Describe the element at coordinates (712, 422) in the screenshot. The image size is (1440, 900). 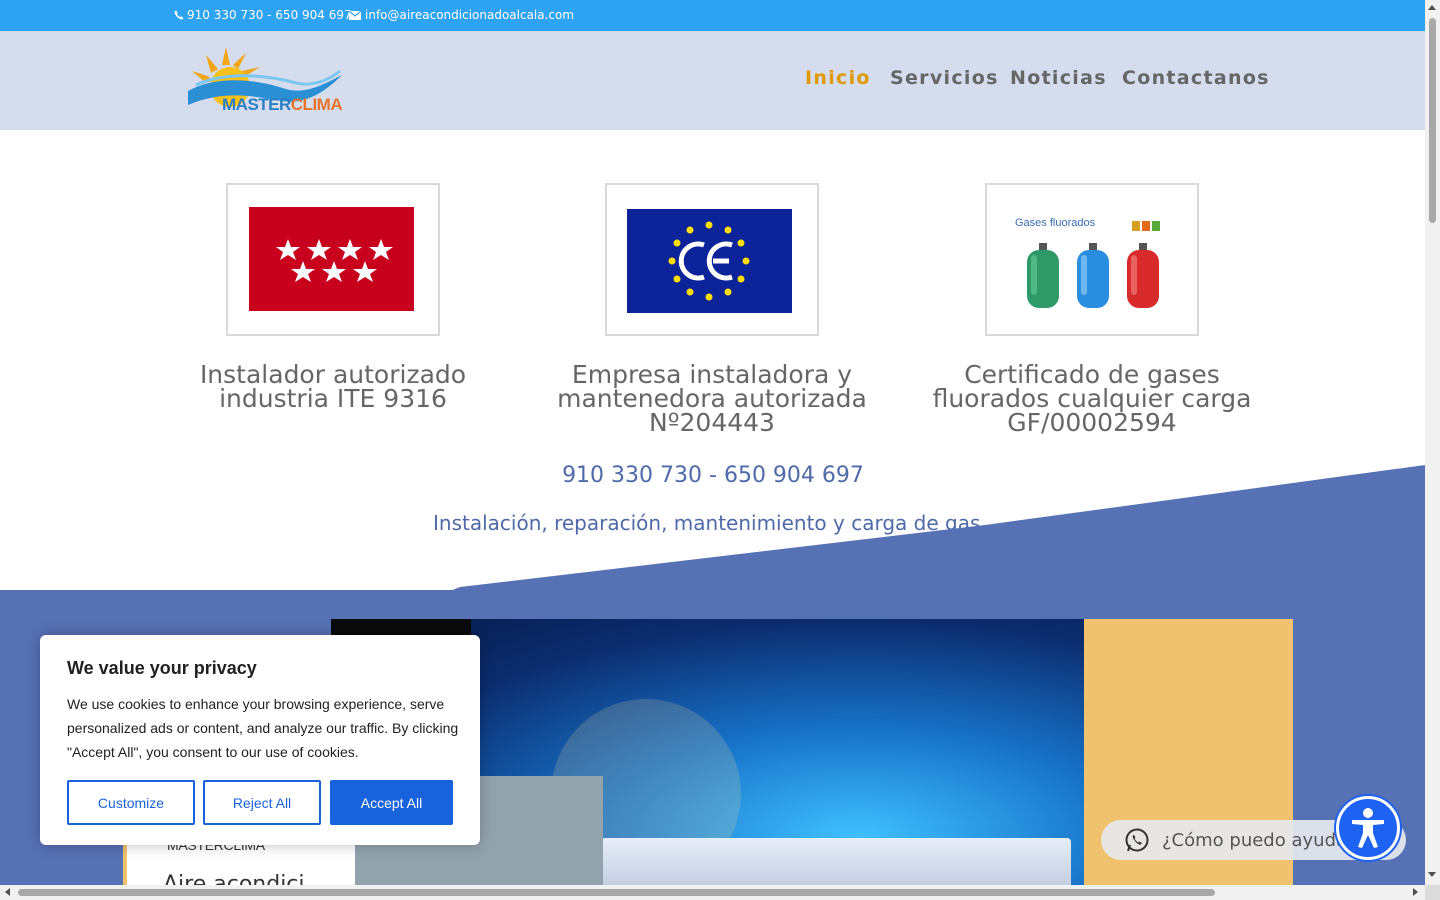
I see `card-2-line-3: Nº204443` at that location.